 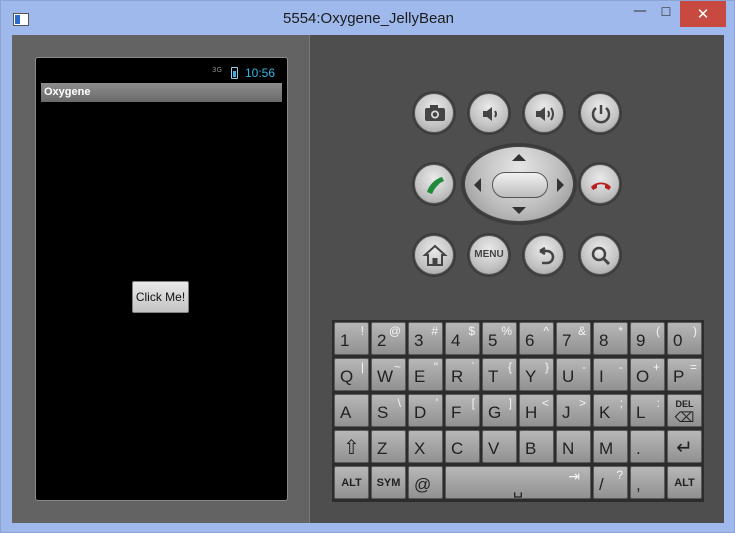 What do you see at coordinates (647, 374) in the screenshot?
I see `key-o: O +` at bounding box center [647, 374].